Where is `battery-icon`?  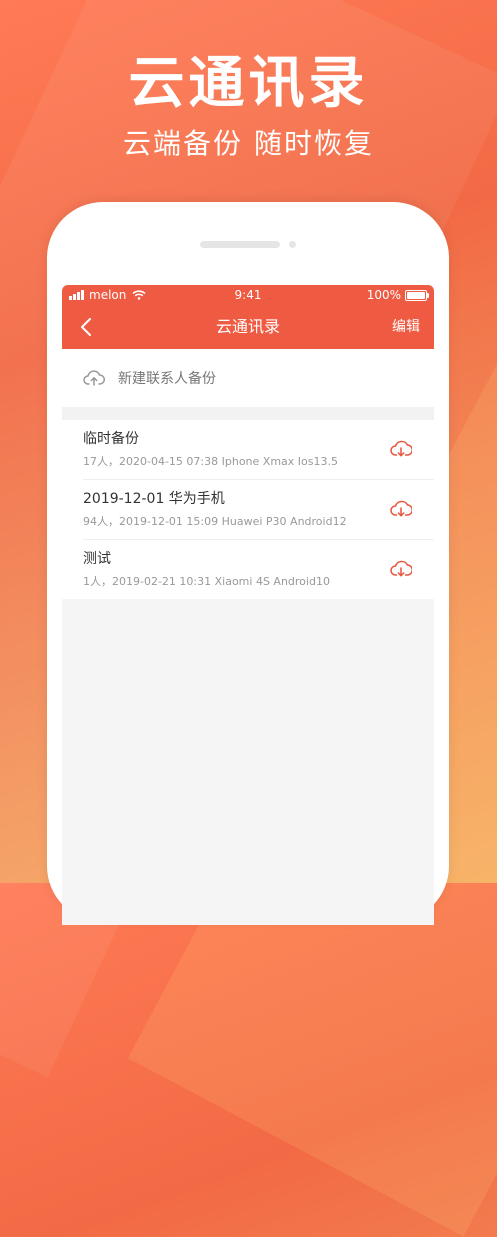
battery-icon is located at coordinates (417, 295).